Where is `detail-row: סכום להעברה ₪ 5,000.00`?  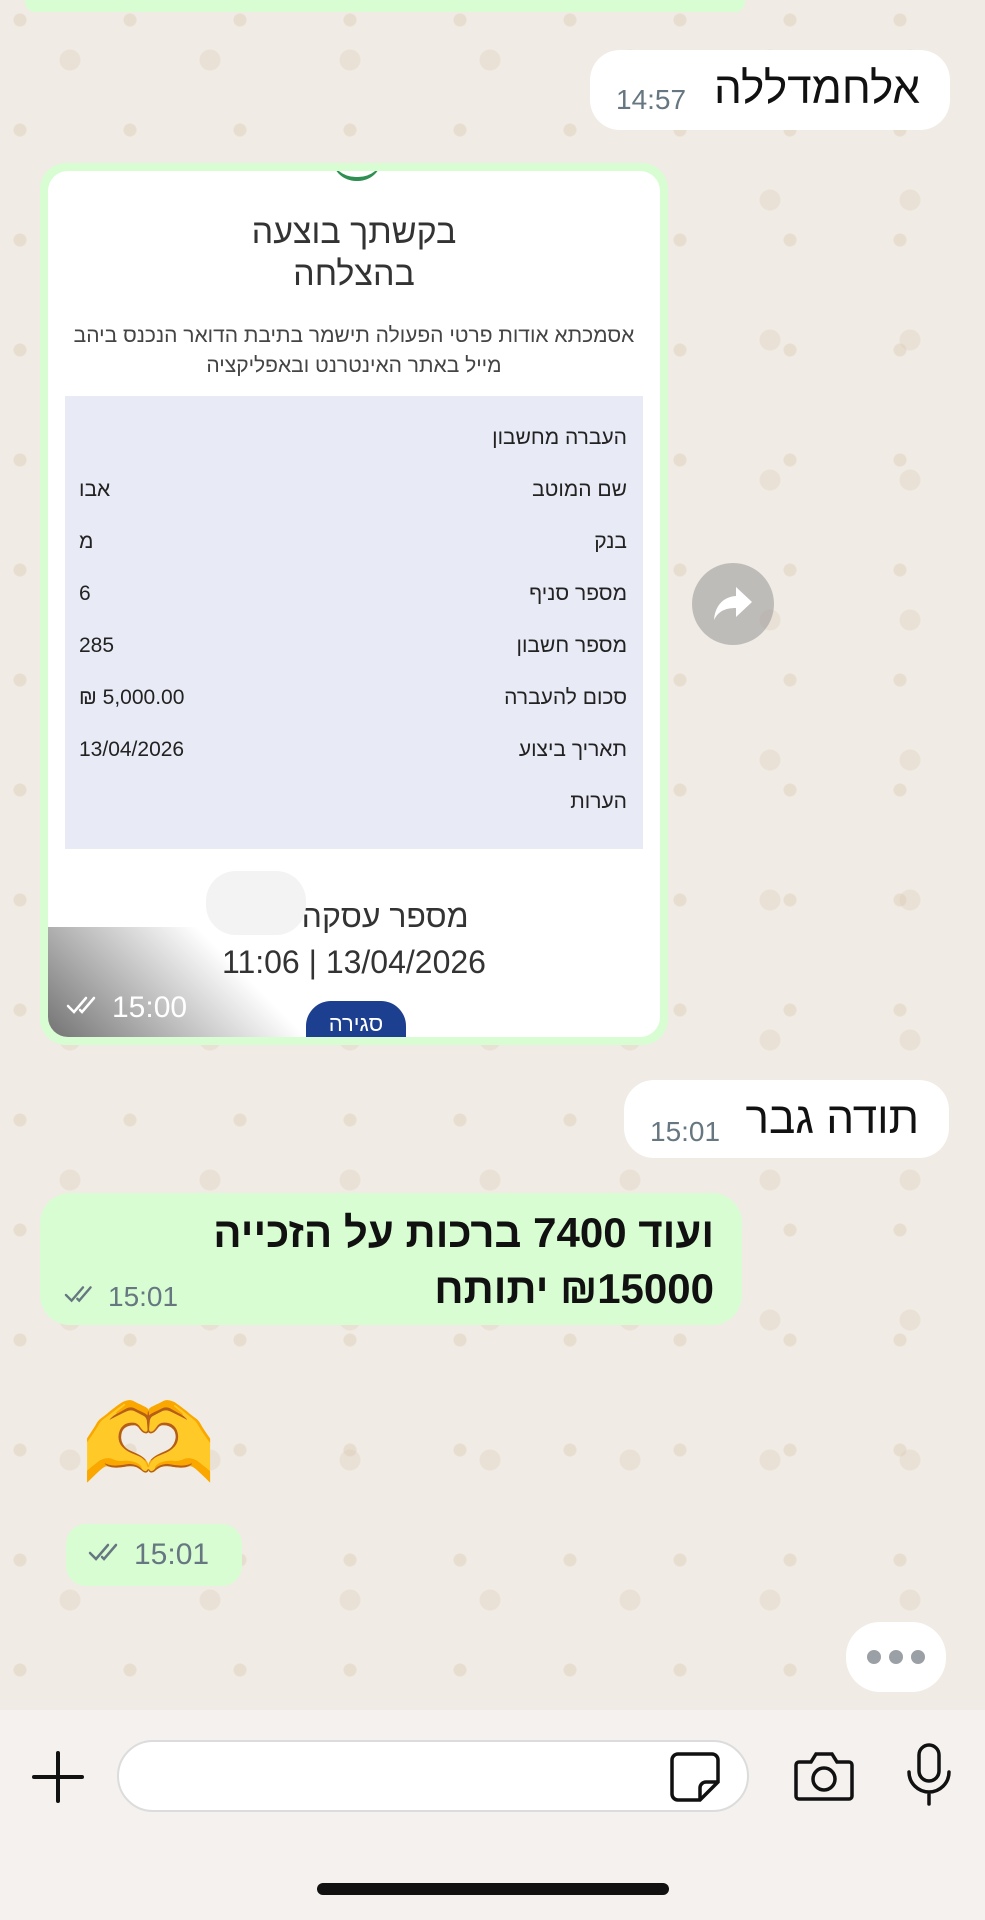 detail-row: סכום להעברה ₪ 5,000.00 is located at coordinates (353, 697).